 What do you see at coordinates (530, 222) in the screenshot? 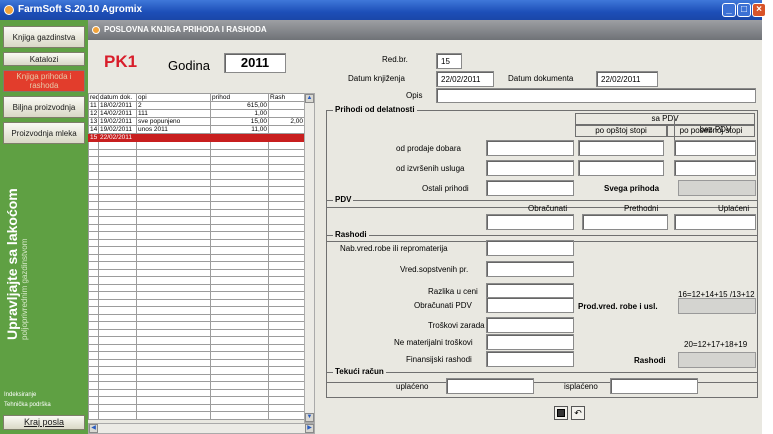
I see `pdv-obracunati-field` at bounding box center [530, 222].